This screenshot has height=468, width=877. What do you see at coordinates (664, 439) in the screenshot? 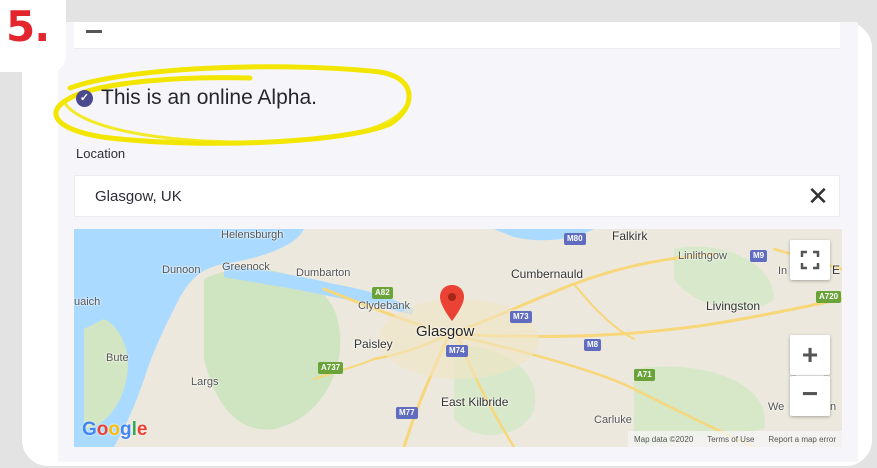
I see `map-data-credit: Map data ©2020` at bounding box center [664, 439].